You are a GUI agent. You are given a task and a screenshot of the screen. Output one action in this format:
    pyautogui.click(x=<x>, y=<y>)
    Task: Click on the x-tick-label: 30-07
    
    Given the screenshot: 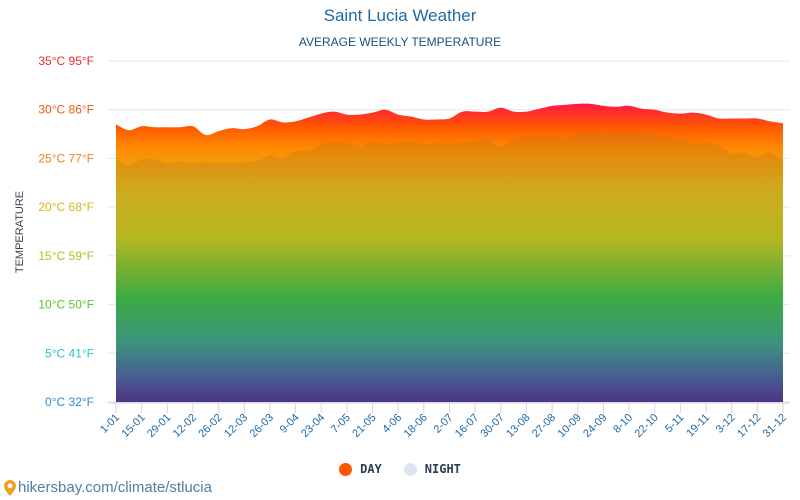 What is the action you would take?
    pyautogui.click(x=493, y=426)
    